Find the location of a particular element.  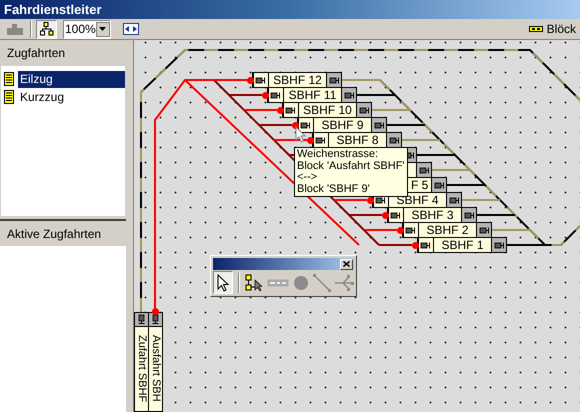

zoom-select: 100% is located at coordinates (87, 29).